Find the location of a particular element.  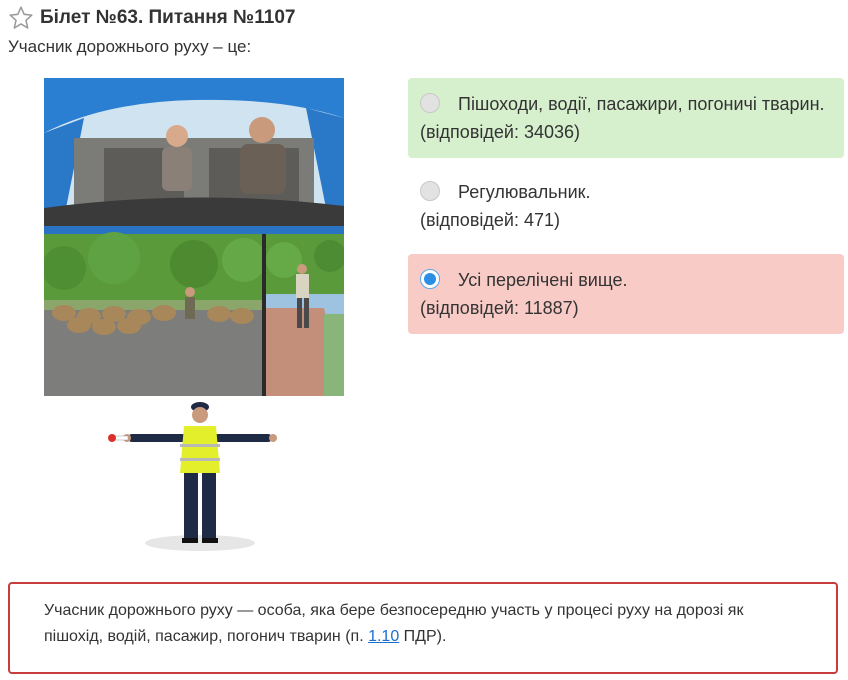

answer-option-3: Усі перелічені вище. (відповідей: 11887) is located at coordinates (626, 294).